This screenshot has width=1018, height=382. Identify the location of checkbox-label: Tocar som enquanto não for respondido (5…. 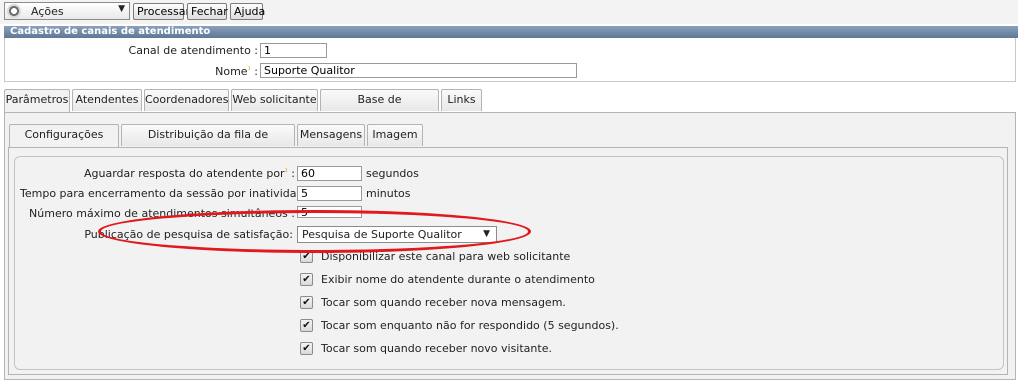
(470, 325).